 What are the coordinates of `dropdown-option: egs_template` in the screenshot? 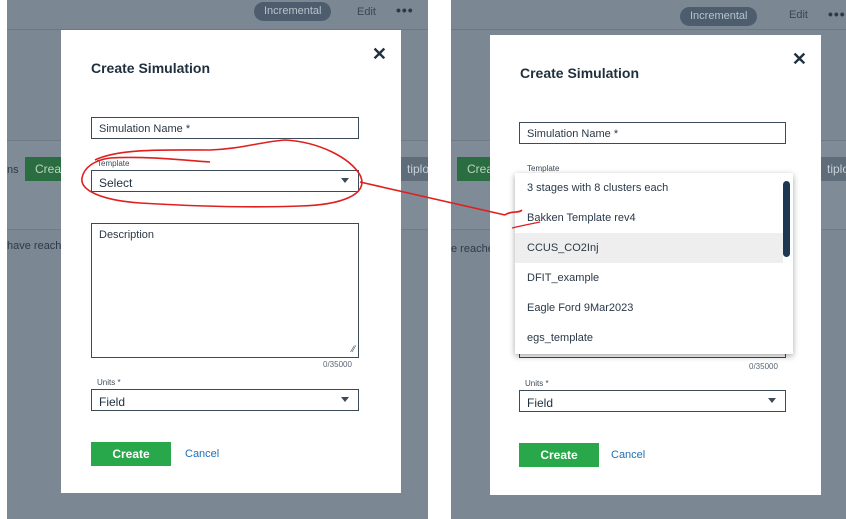 It's located at (649, 338).